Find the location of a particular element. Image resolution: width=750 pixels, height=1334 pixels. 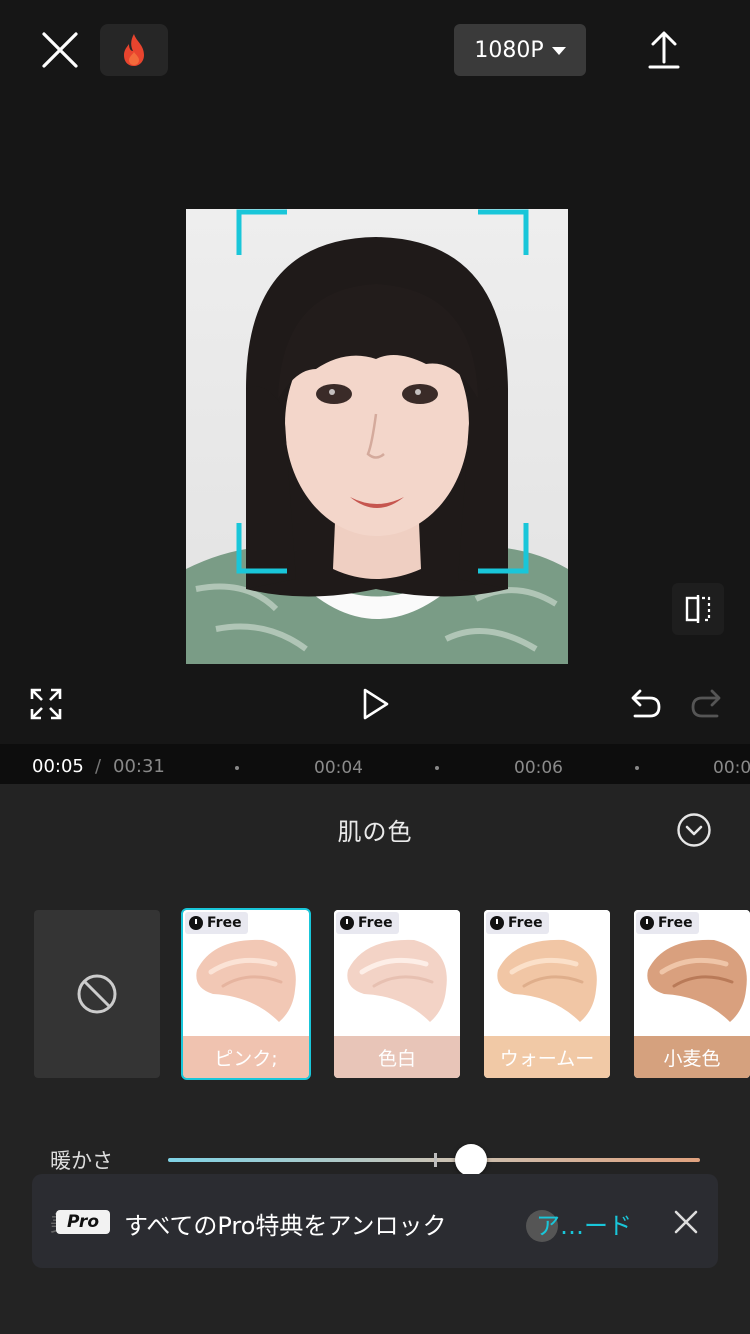

current-time: 00:05 is located at coordinates (58, 766).